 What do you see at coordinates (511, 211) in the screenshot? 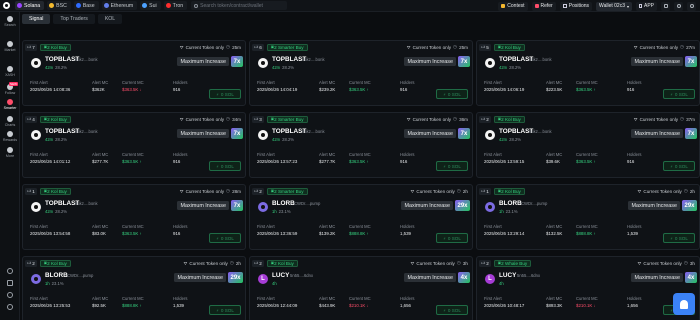
I see `holder-percent: 23.1%` at bounding box center [511, 211].